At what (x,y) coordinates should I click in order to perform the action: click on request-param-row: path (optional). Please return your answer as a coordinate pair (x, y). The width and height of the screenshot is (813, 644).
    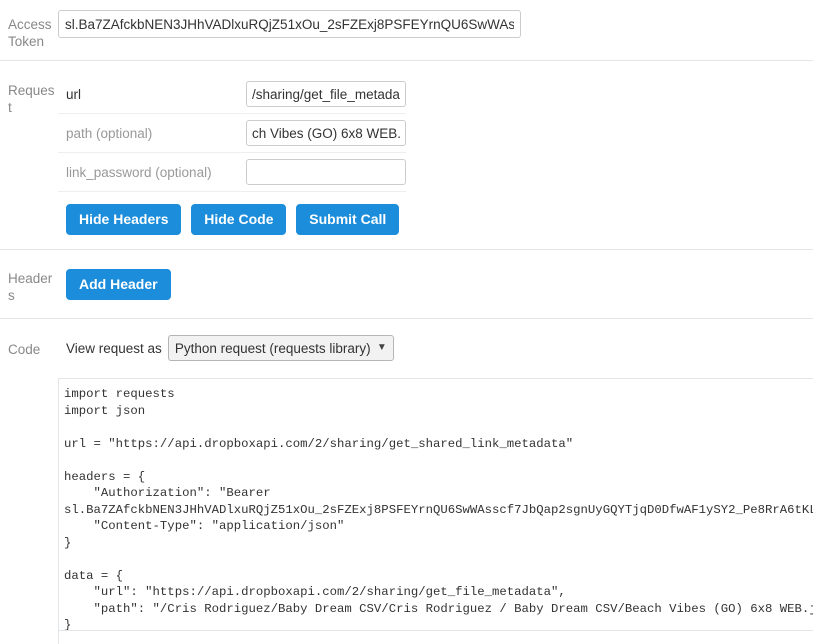
    Looking at the image, I should click on (232, 133).